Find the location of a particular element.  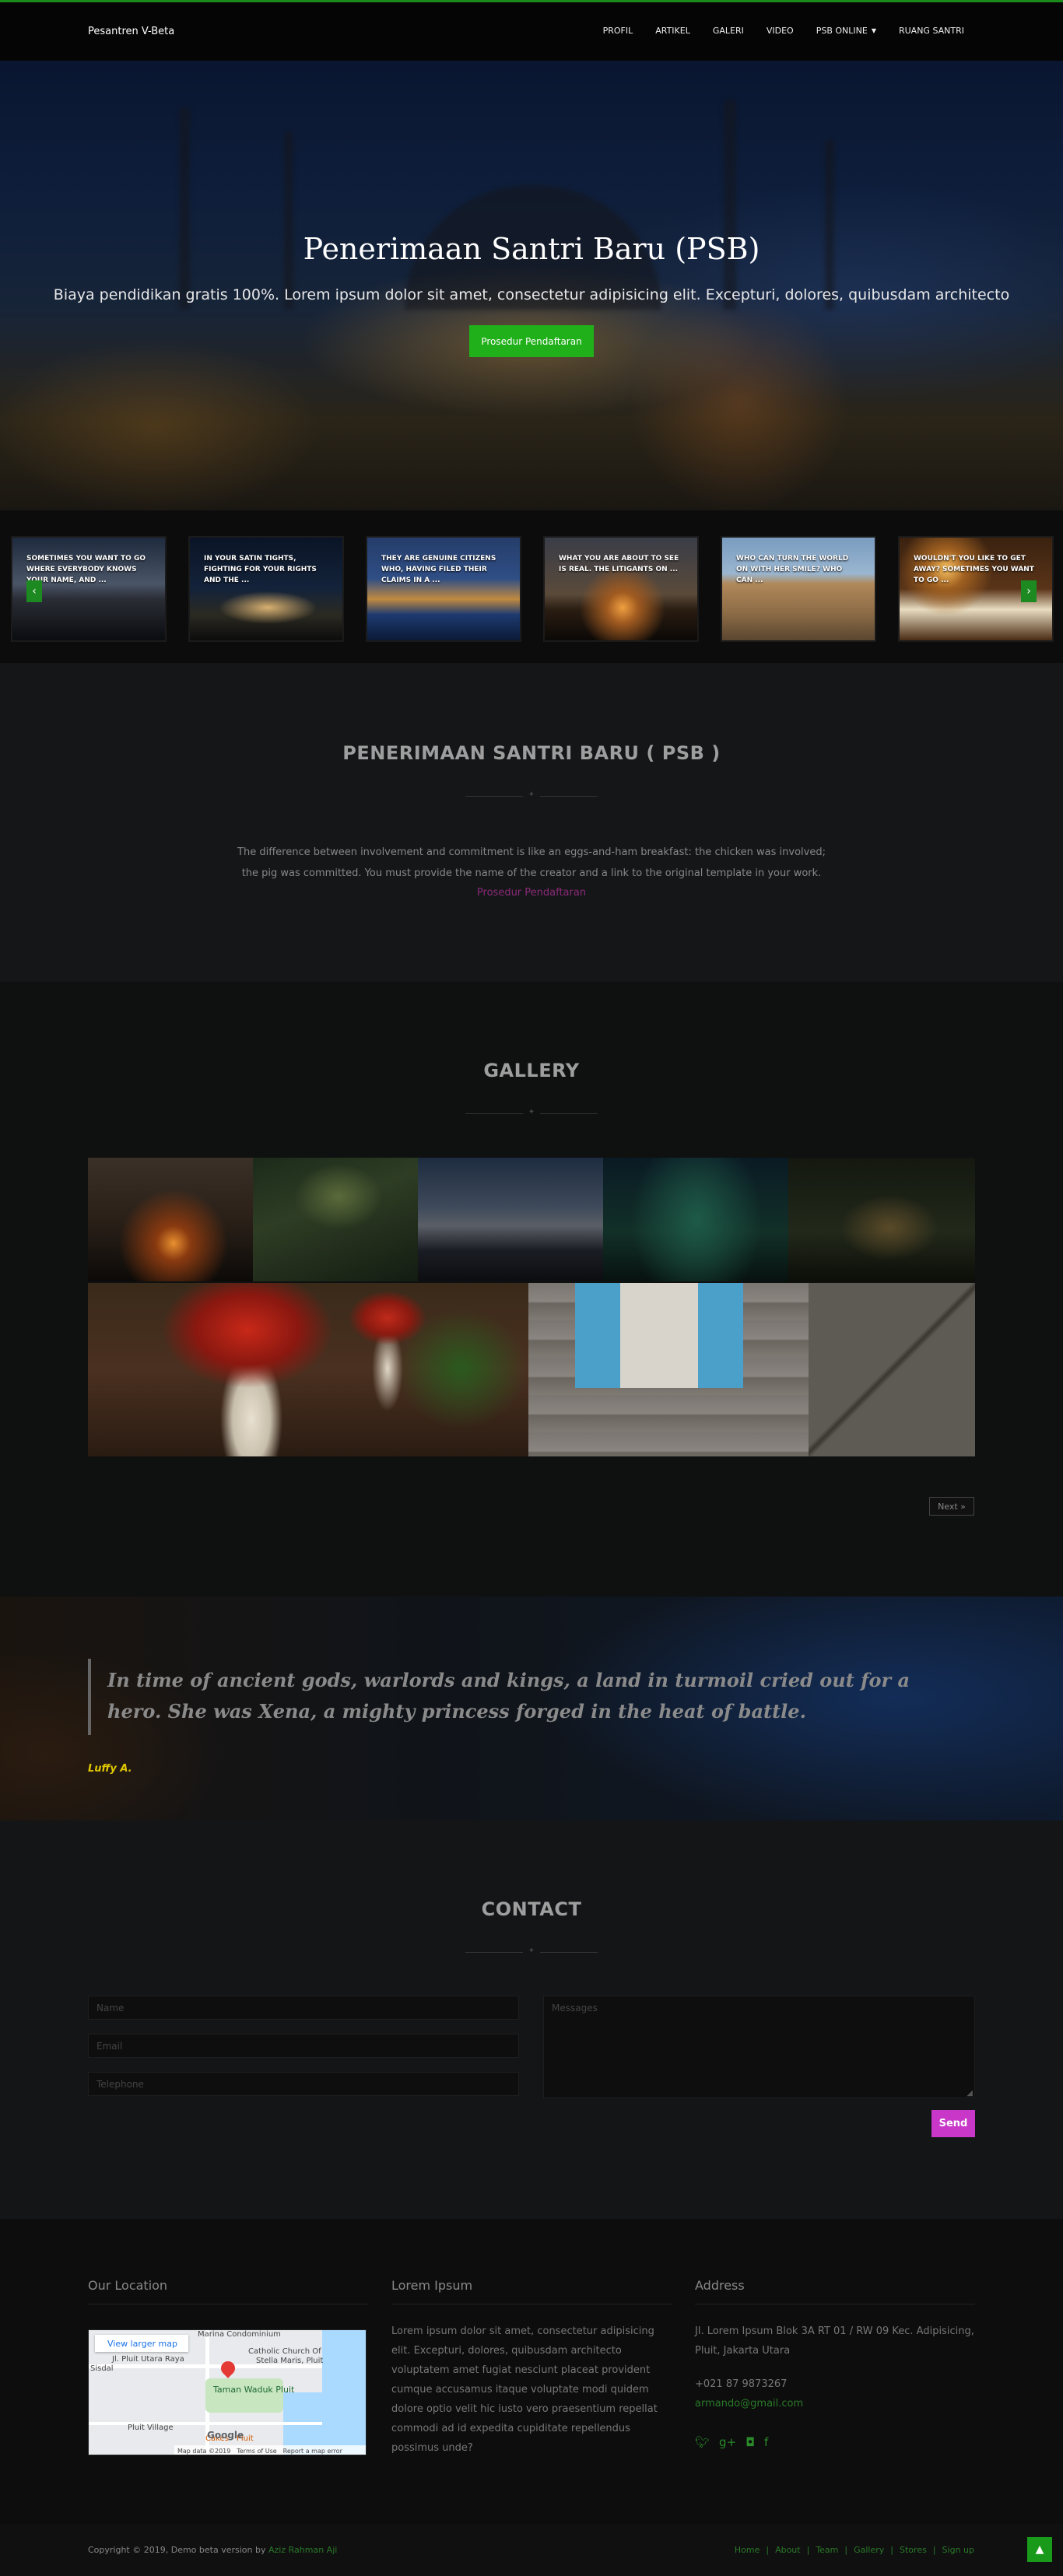

instagram-icon: ◘ is located at coordinates (750, 2442).